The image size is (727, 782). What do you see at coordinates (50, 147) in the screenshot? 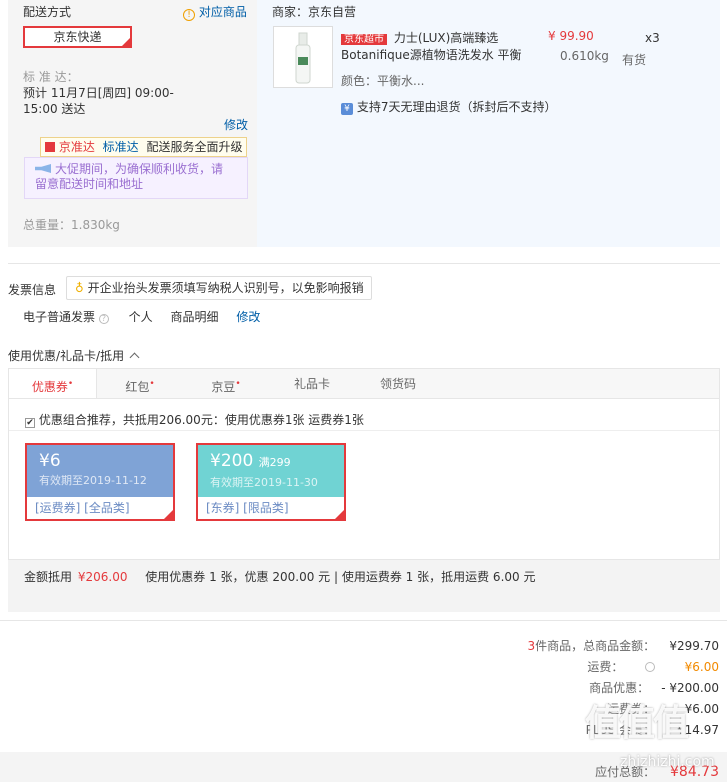
I see `jzd-logo-icon` at bounding box center [50, 147].